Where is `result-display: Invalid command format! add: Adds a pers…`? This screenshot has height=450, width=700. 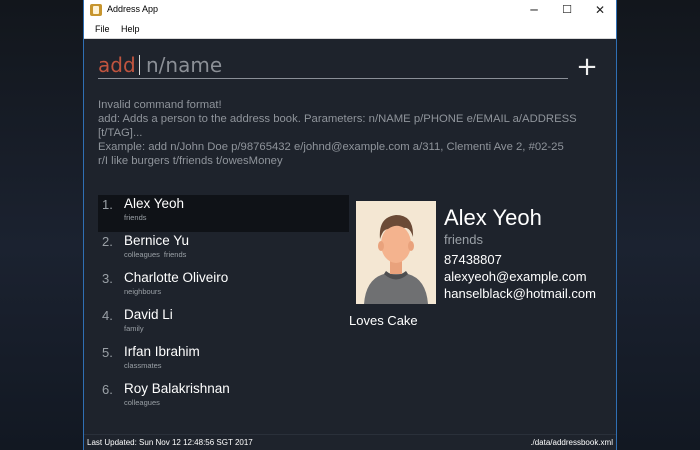
result-display: Invalid command format! add: Adds a pers… is located at coordinates (348, 133).